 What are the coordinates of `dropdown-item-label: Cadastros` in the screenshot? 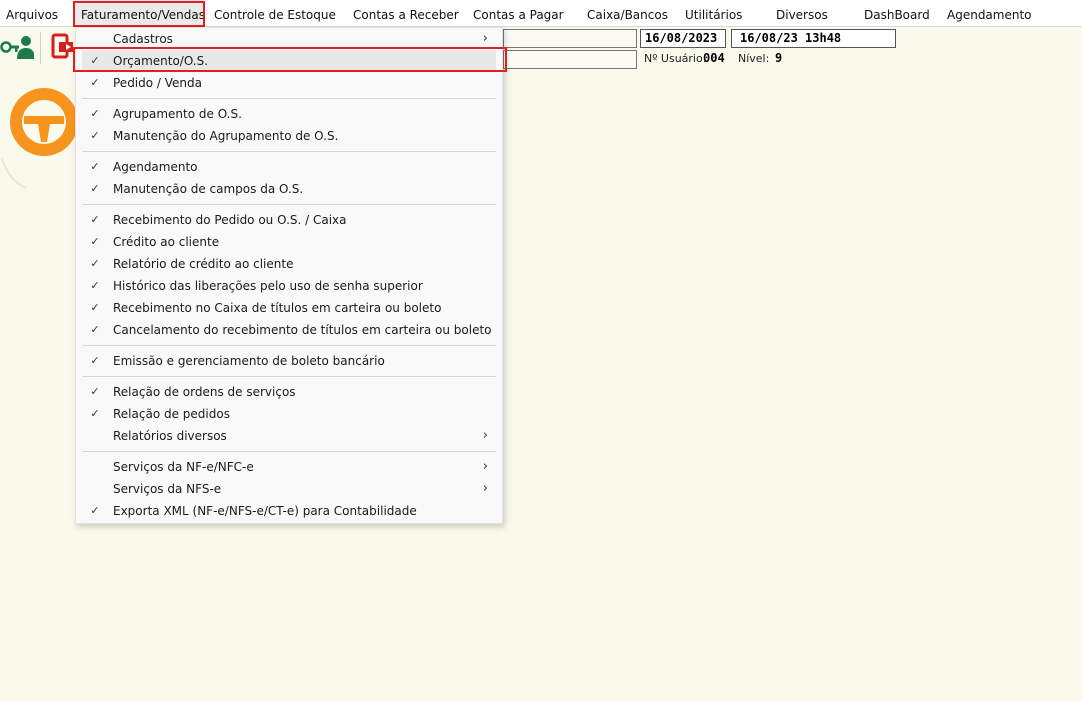 It's located at (143, 39).